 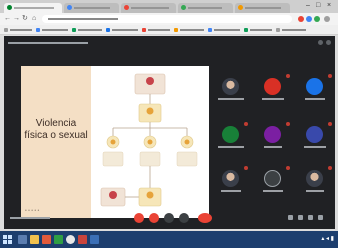 What do you see at coordinates (32, 211) in the screenshot?
I see `slide-footer-decoration: • • • • •` at bounding box center [32, 211].